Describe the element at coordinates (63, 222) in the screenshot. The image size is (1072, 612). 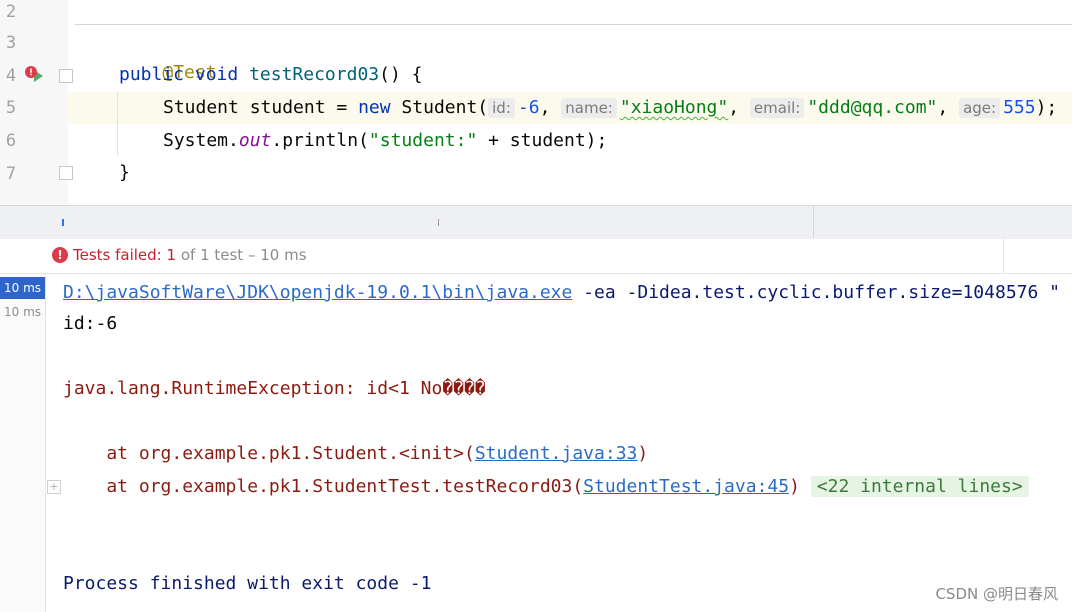
I see `bar-marker` at that location.